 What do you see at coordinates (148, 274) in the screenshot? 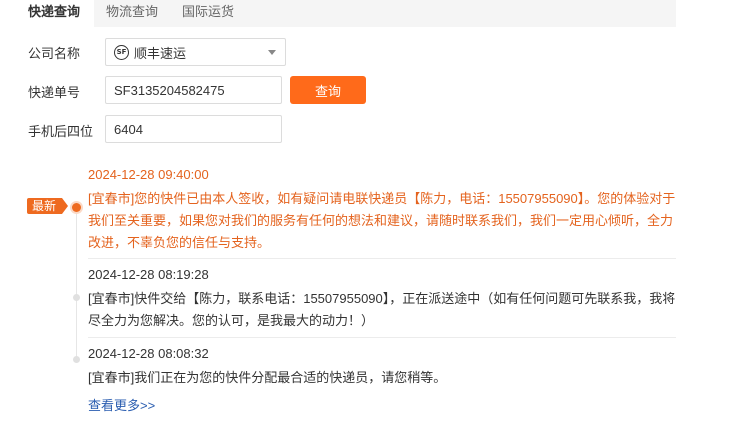
I see `entry-time: 2024-12-28 08:19:28` at bounding box center [148, 274].